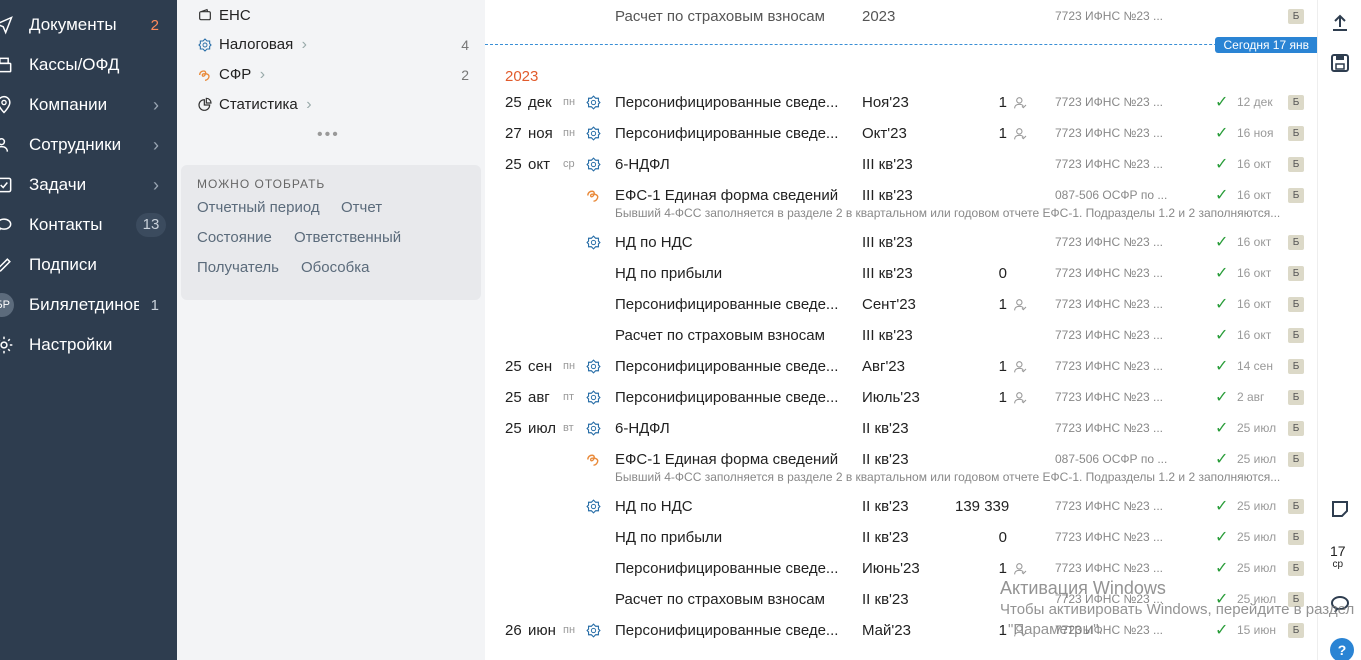  I want to click on note-icon, so click(1340, 509).